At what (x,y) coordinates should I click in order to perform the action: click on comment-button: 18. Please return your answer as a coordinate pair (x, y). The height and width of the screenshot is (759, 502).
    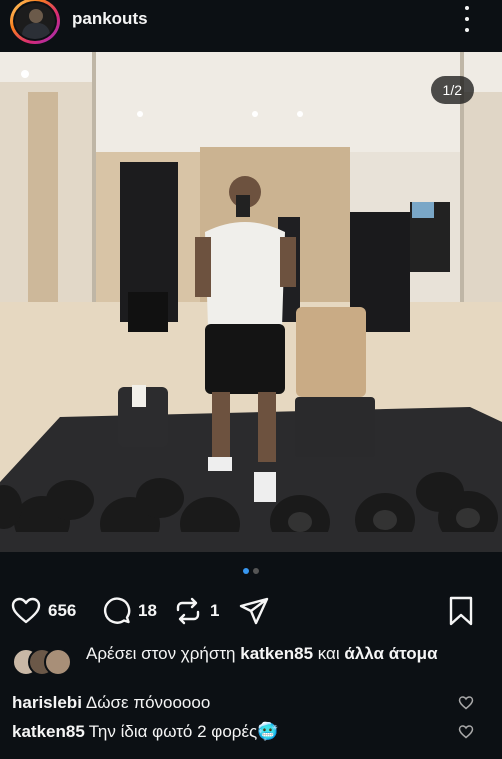
    Looking at the image, I should click on (128, 611).